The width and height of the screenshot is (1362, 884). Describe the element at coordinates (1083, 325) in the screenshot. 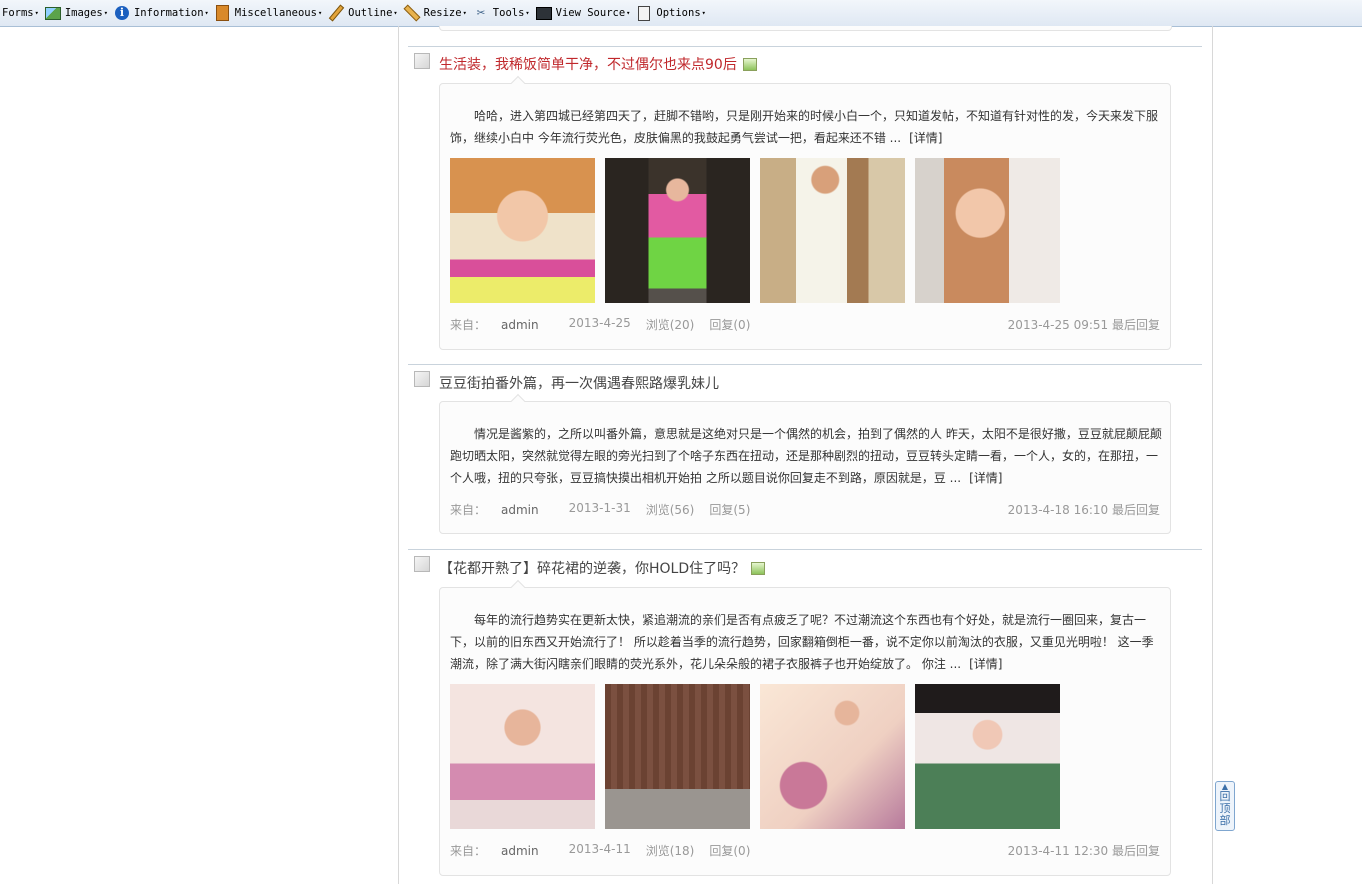

I see `last-reply-time: 2013-4-25 09:51 最后回复` at that location.